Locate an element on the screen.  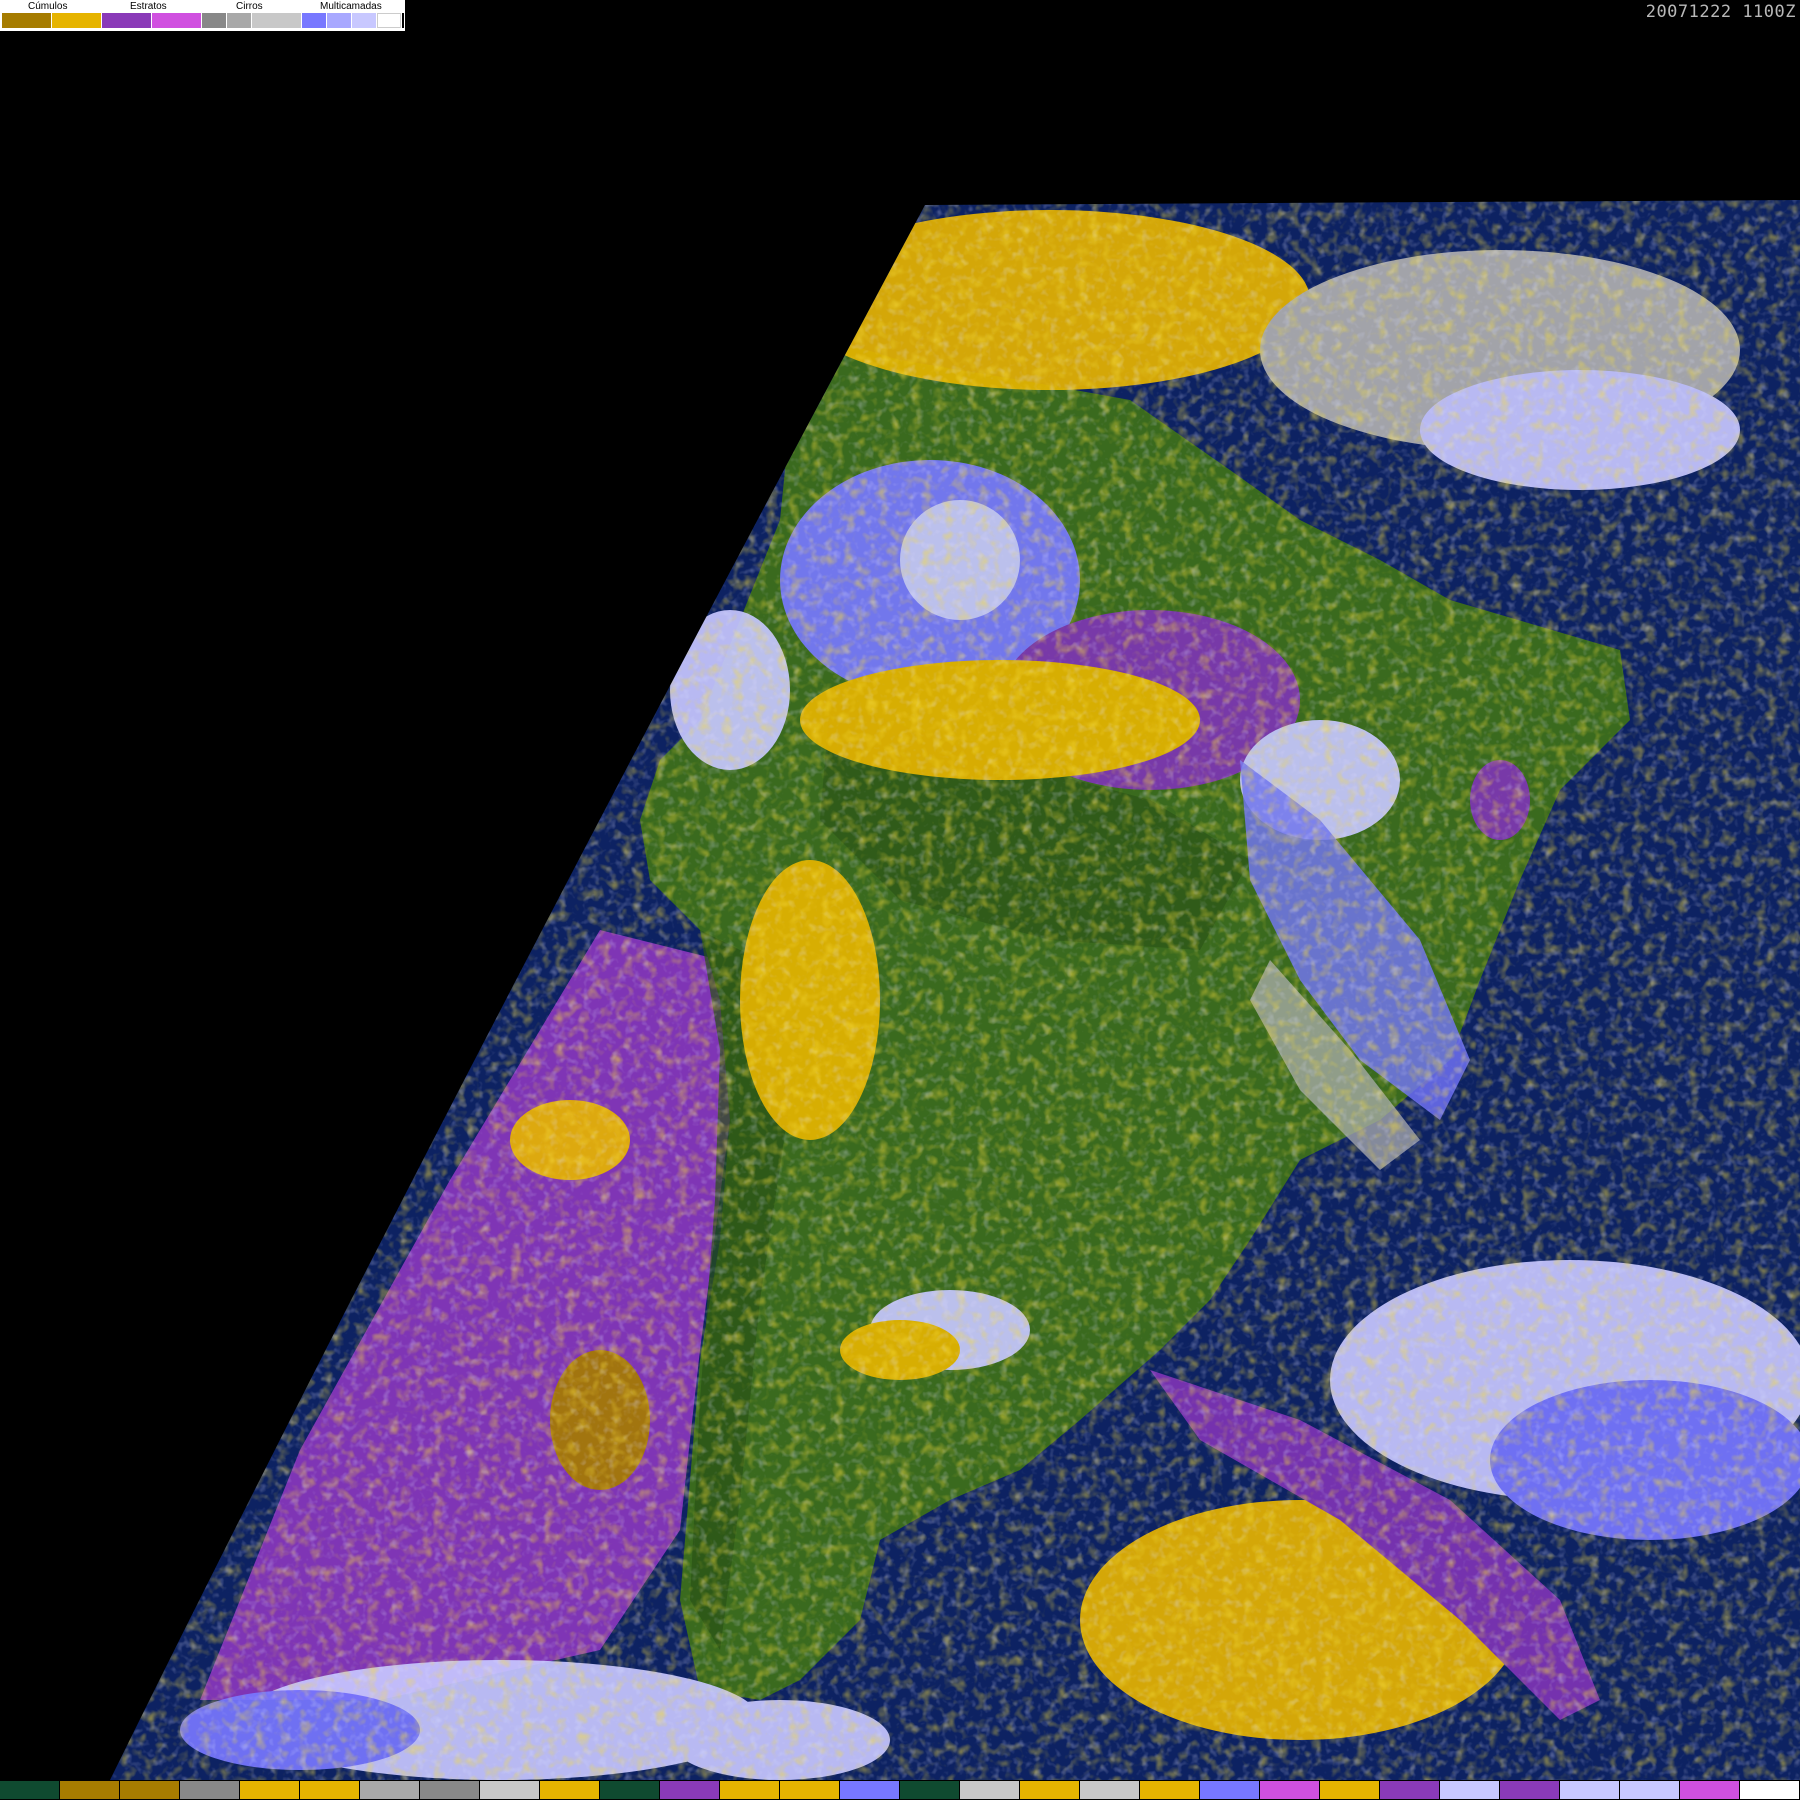
bottom-color-bar is located at coordinates (900, 1790).